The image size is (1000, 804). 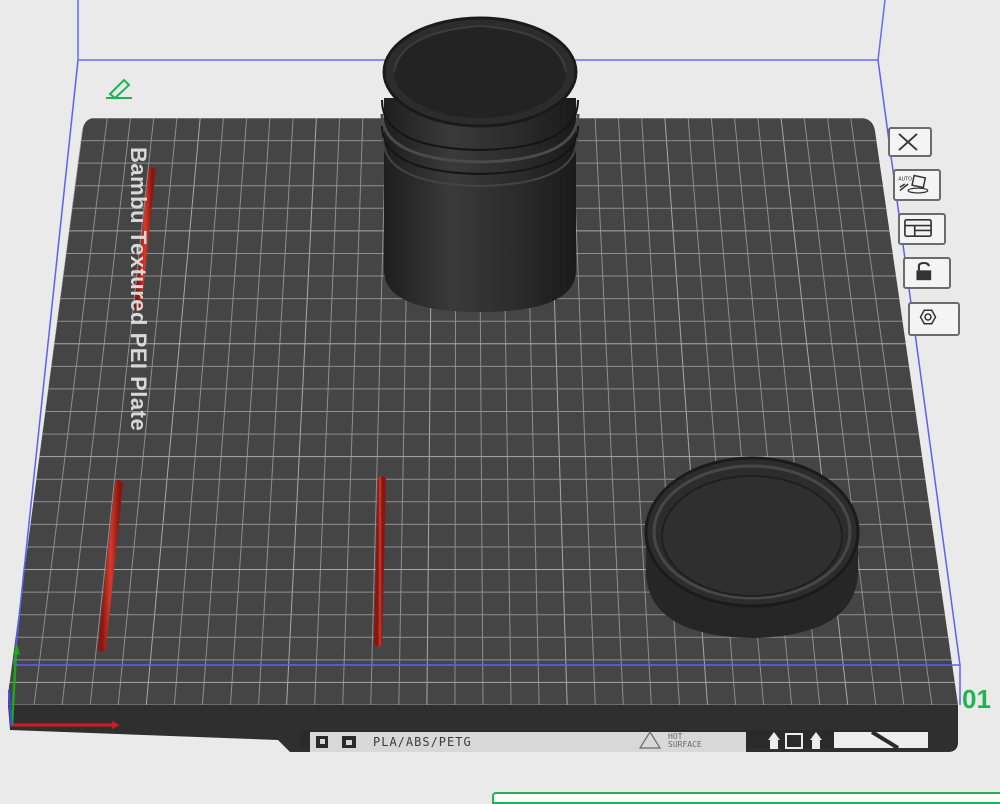 I want to click on edit-plate-name-icon, so click(x=119, y=89).